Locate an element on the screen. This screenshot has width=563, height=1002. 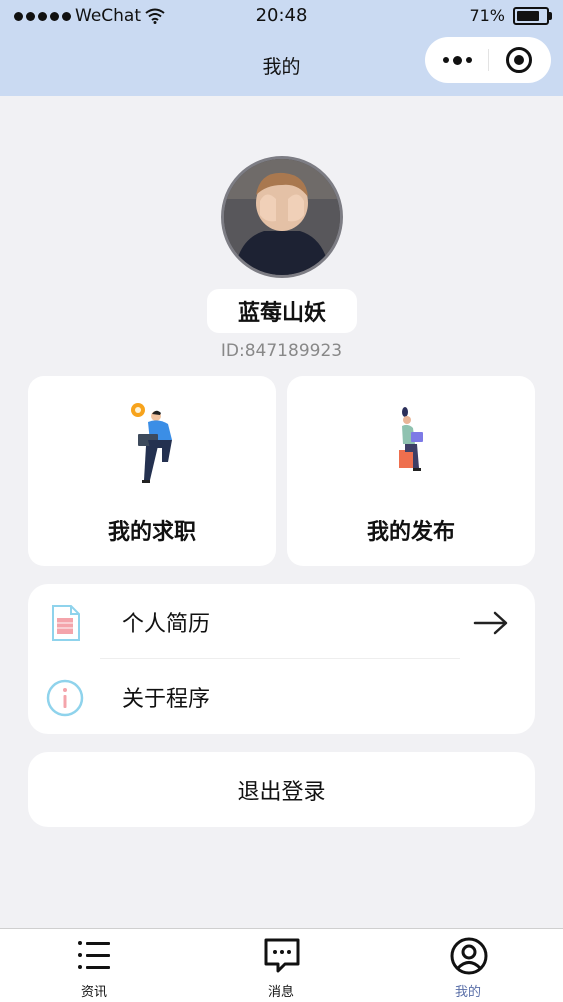
tab-mine-label: 我的 is located at coordinates (467, 992).